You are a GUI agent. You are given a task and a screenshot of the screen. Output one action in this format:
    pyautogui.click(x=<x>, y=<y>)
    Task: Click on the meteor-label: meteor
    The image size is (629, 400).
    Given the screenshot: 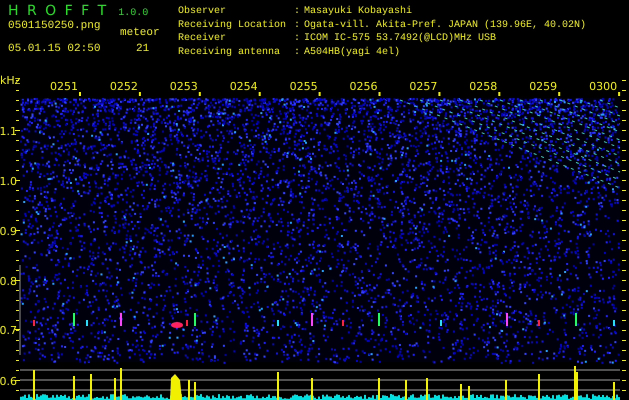 What is the action you would take?
    pyautogui.click(x=140, y=33)
    